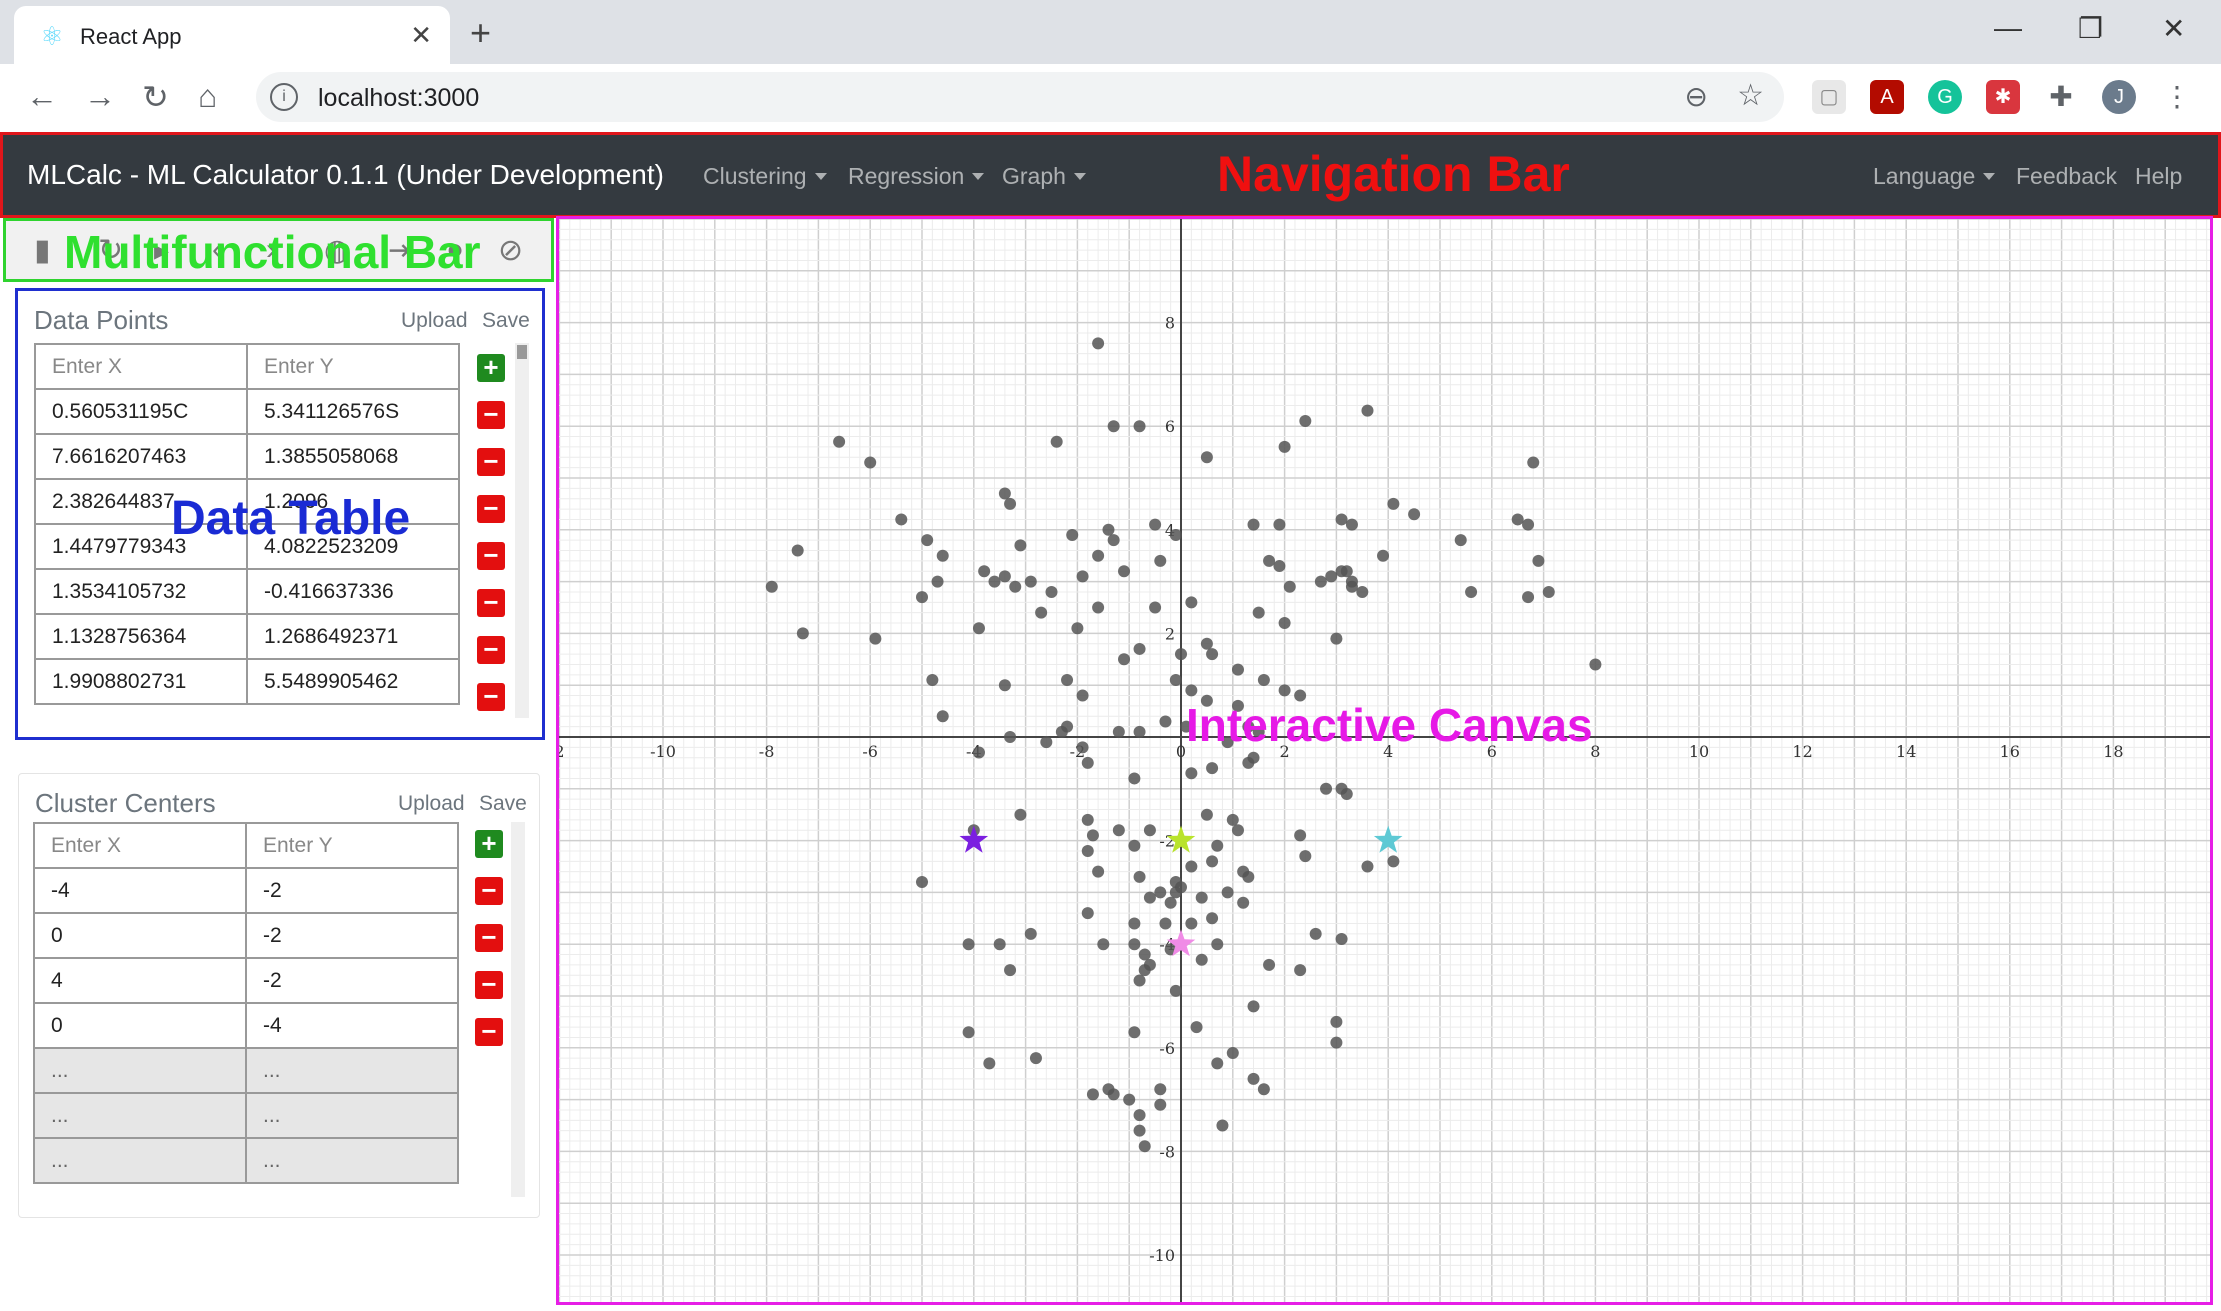 This screenshot has height=1311, width=2221. Describe the element at coordinates (207, 96) in the screenshot. I see `home-icon: ⌂` at that location.